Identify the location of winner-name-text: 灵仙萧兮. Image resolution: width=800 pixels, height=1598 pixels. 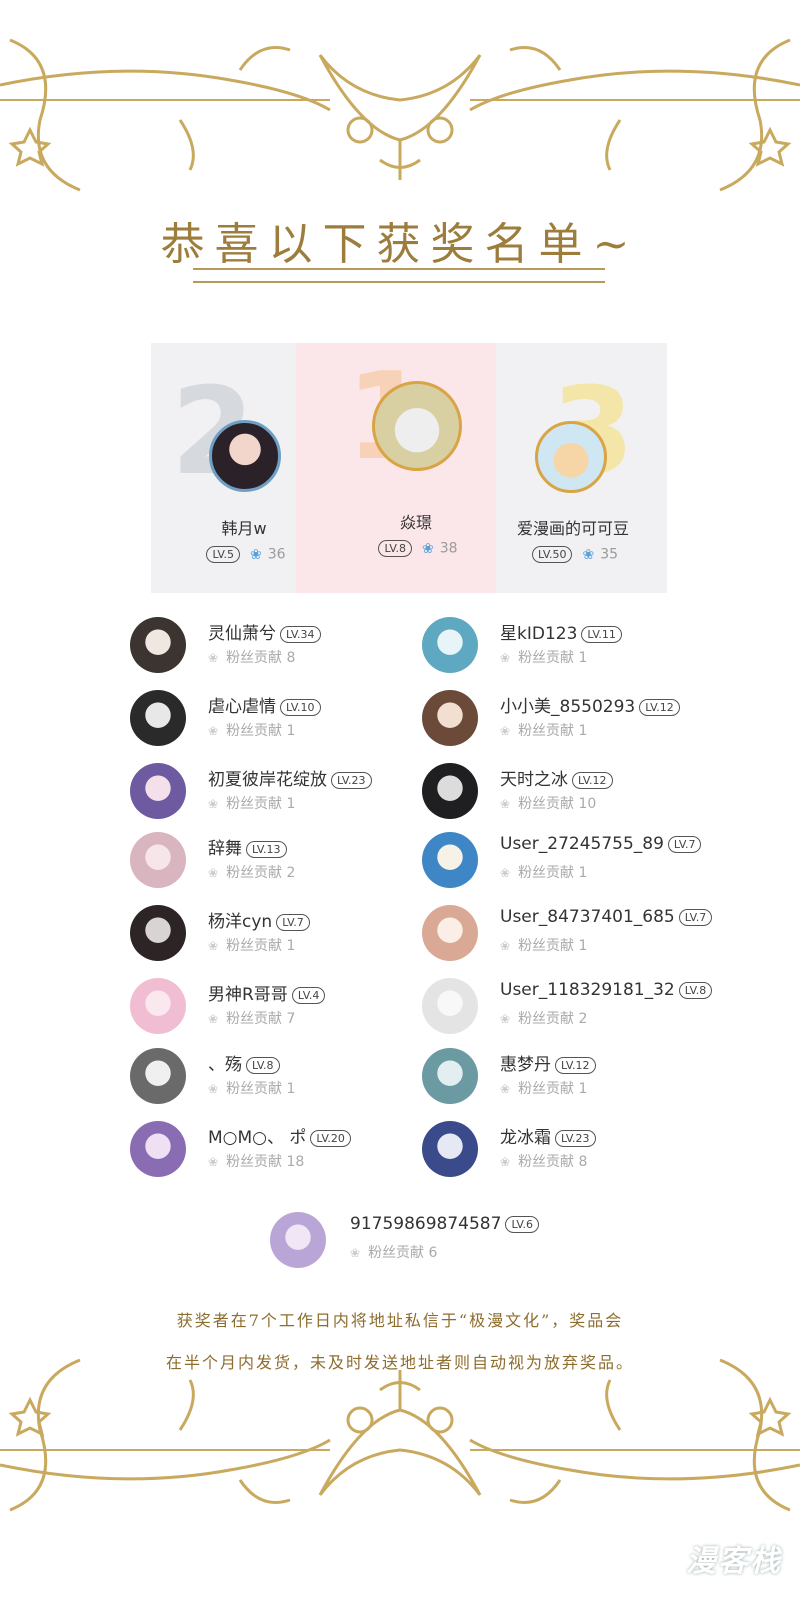
(242, 634).